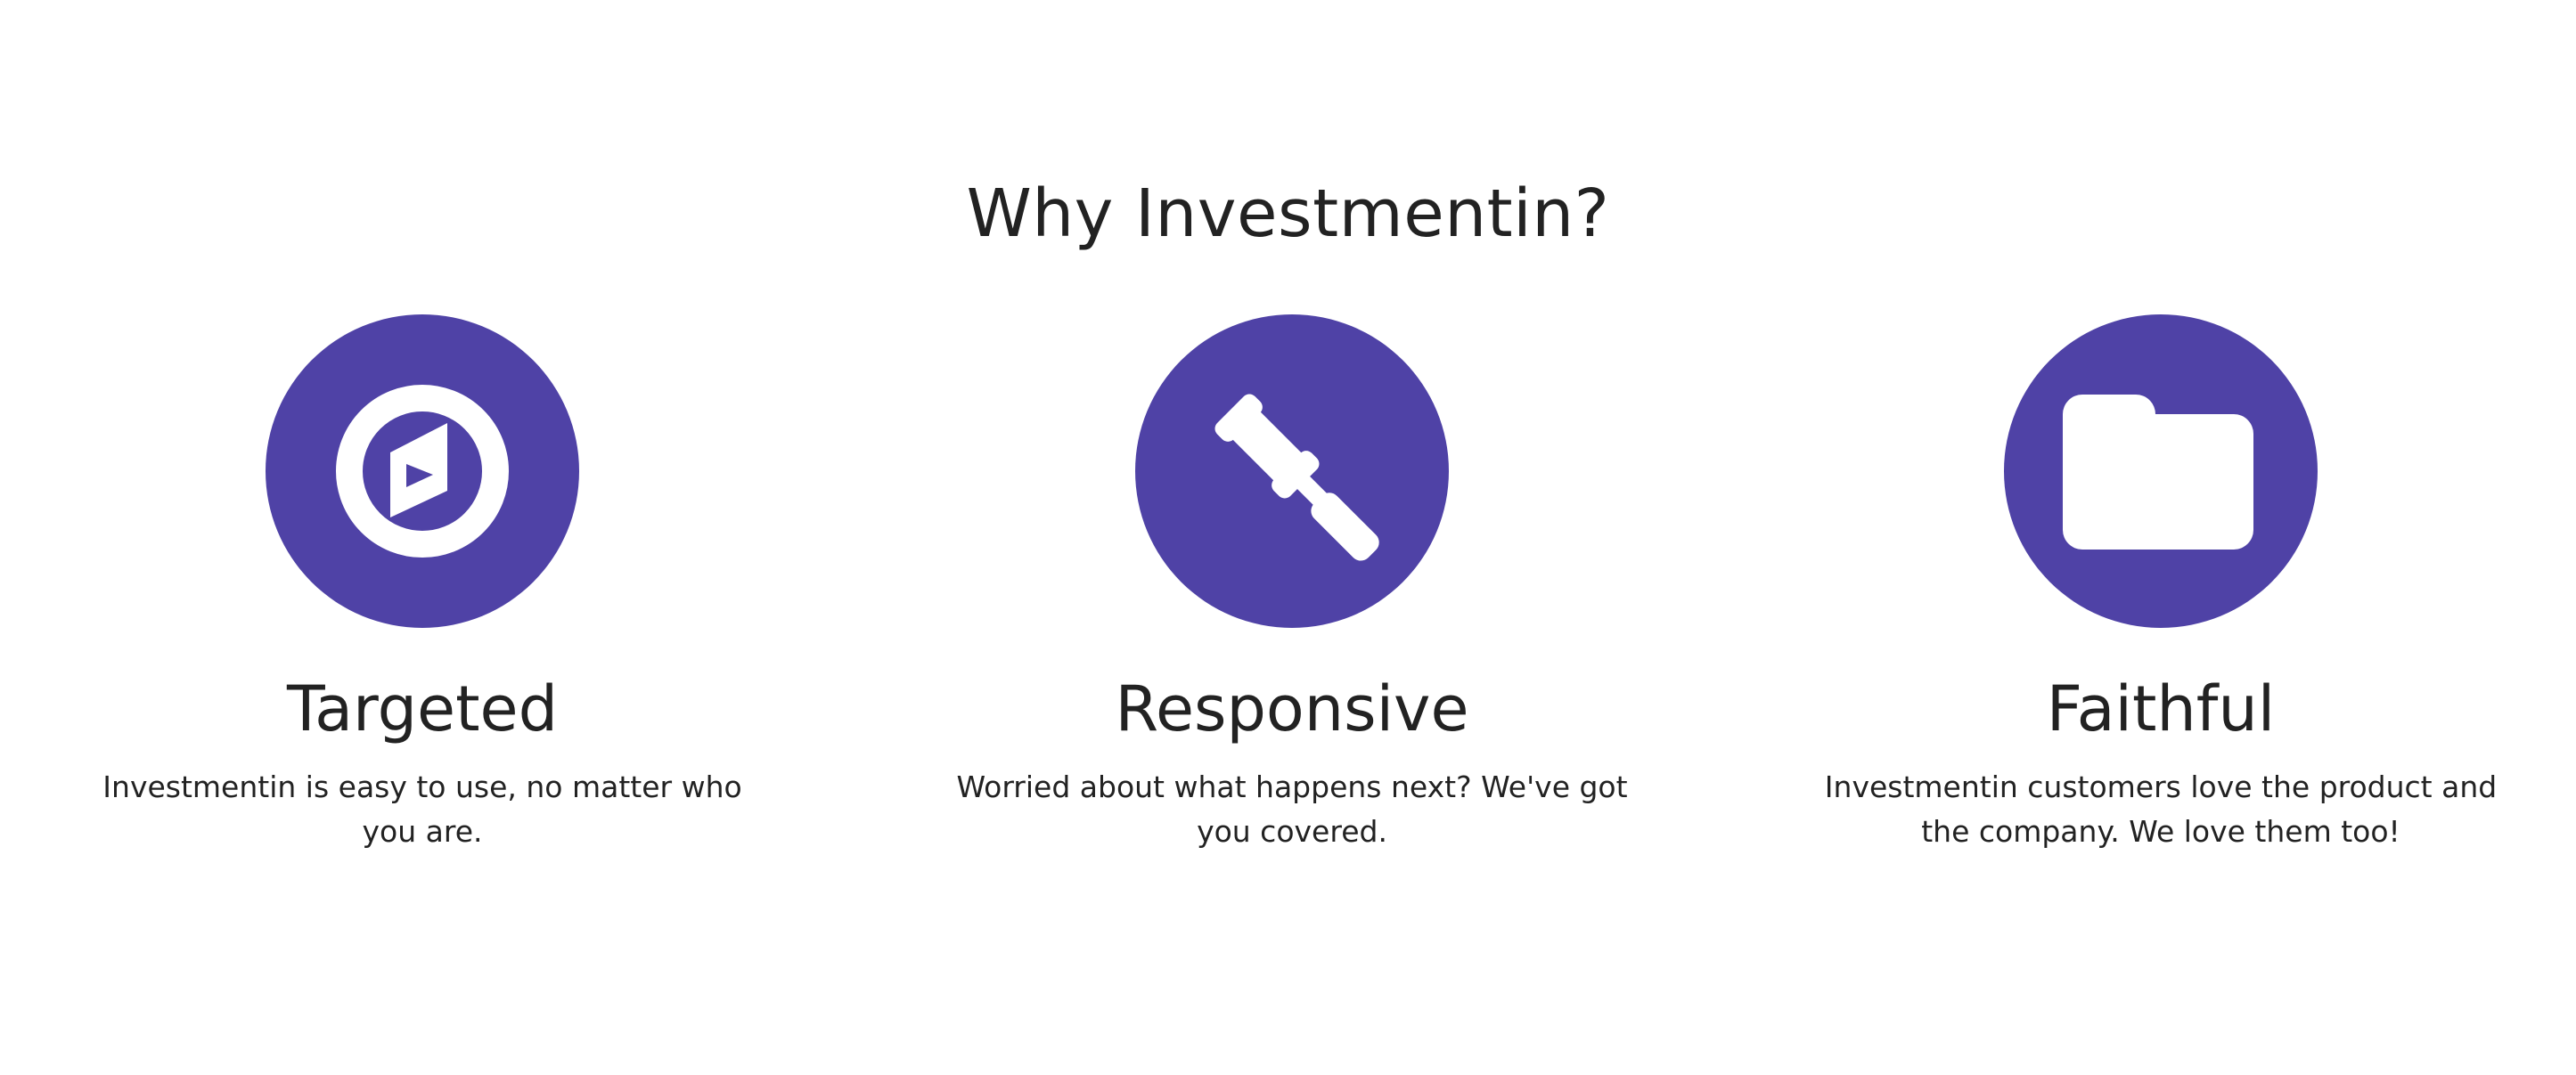 Image resolution: width=2576 pixels, height=1075 pixels. Describe the element at coordinates (2158, 473) in the screenshot. I see `folder-icon` at that location.